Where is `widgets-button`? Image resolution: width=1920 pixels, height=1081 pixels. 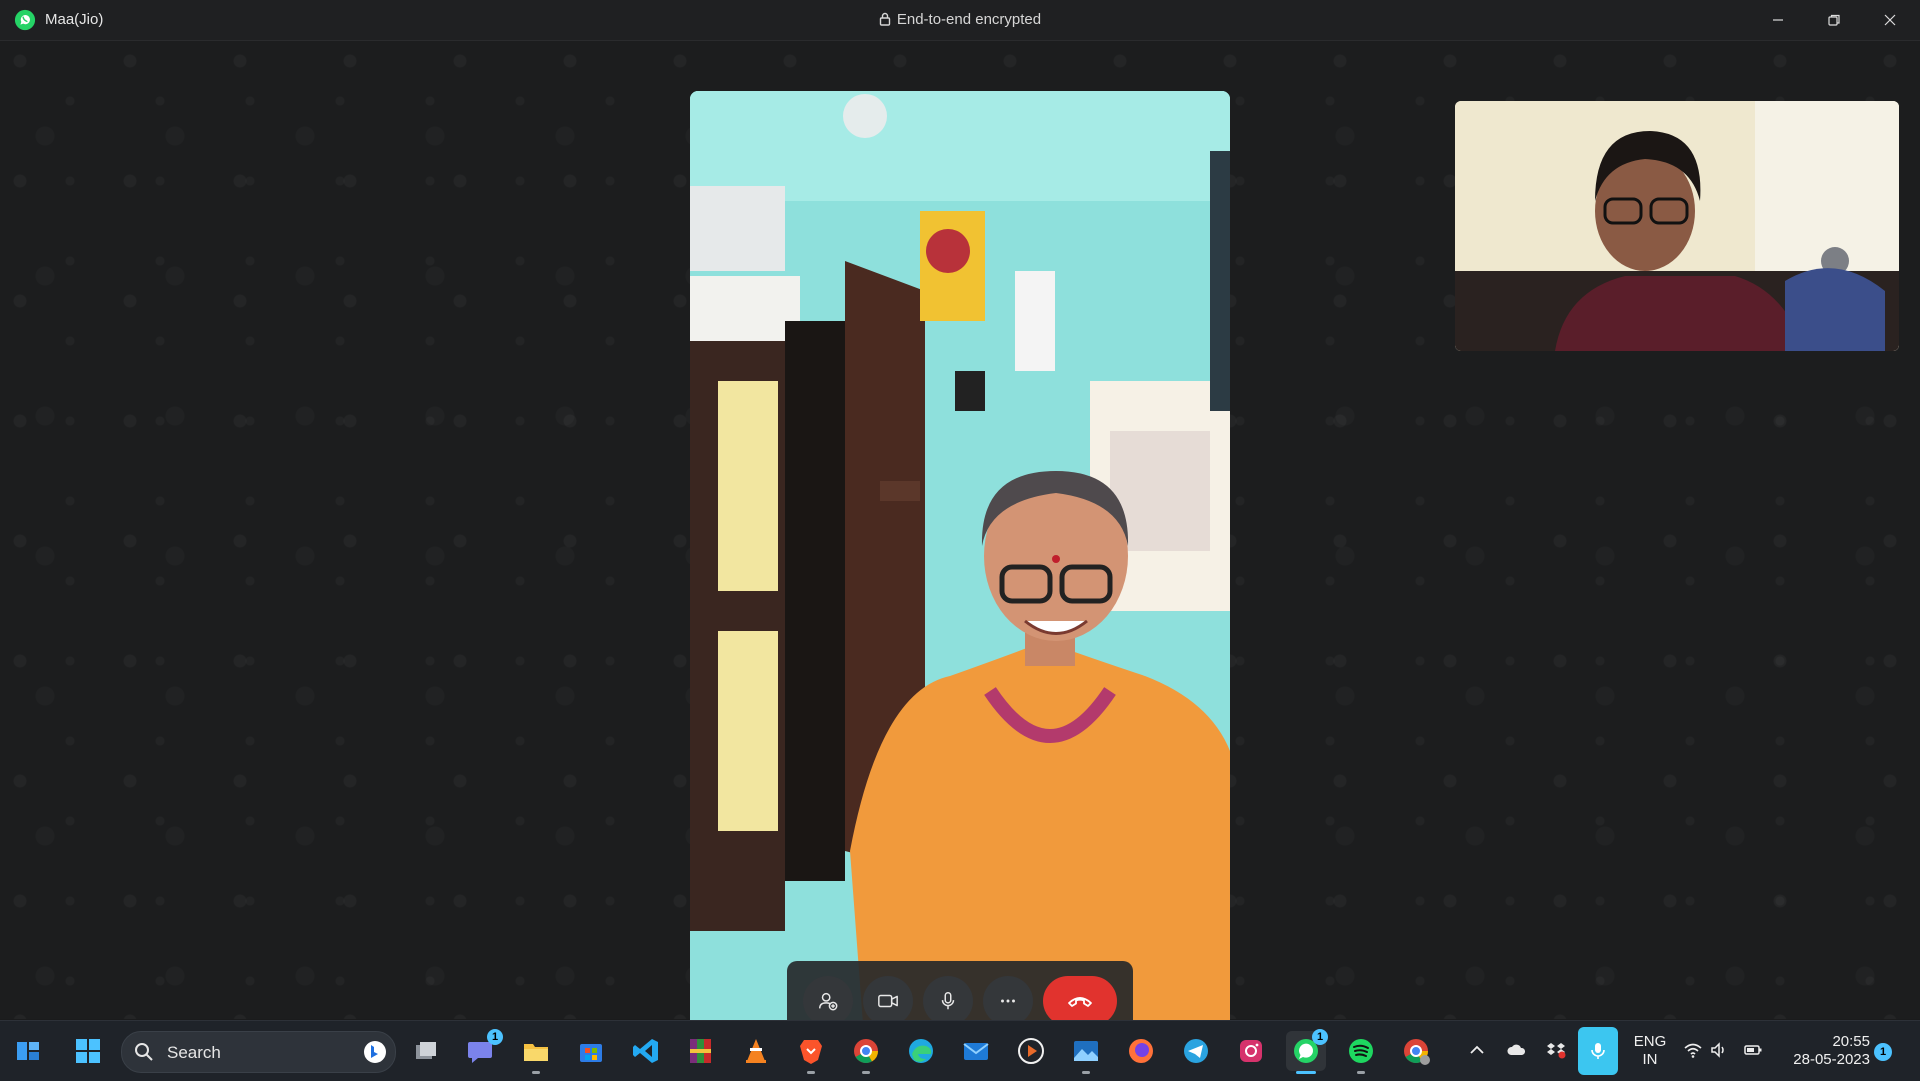 widgets-button is located at coordinates (28, 1051).